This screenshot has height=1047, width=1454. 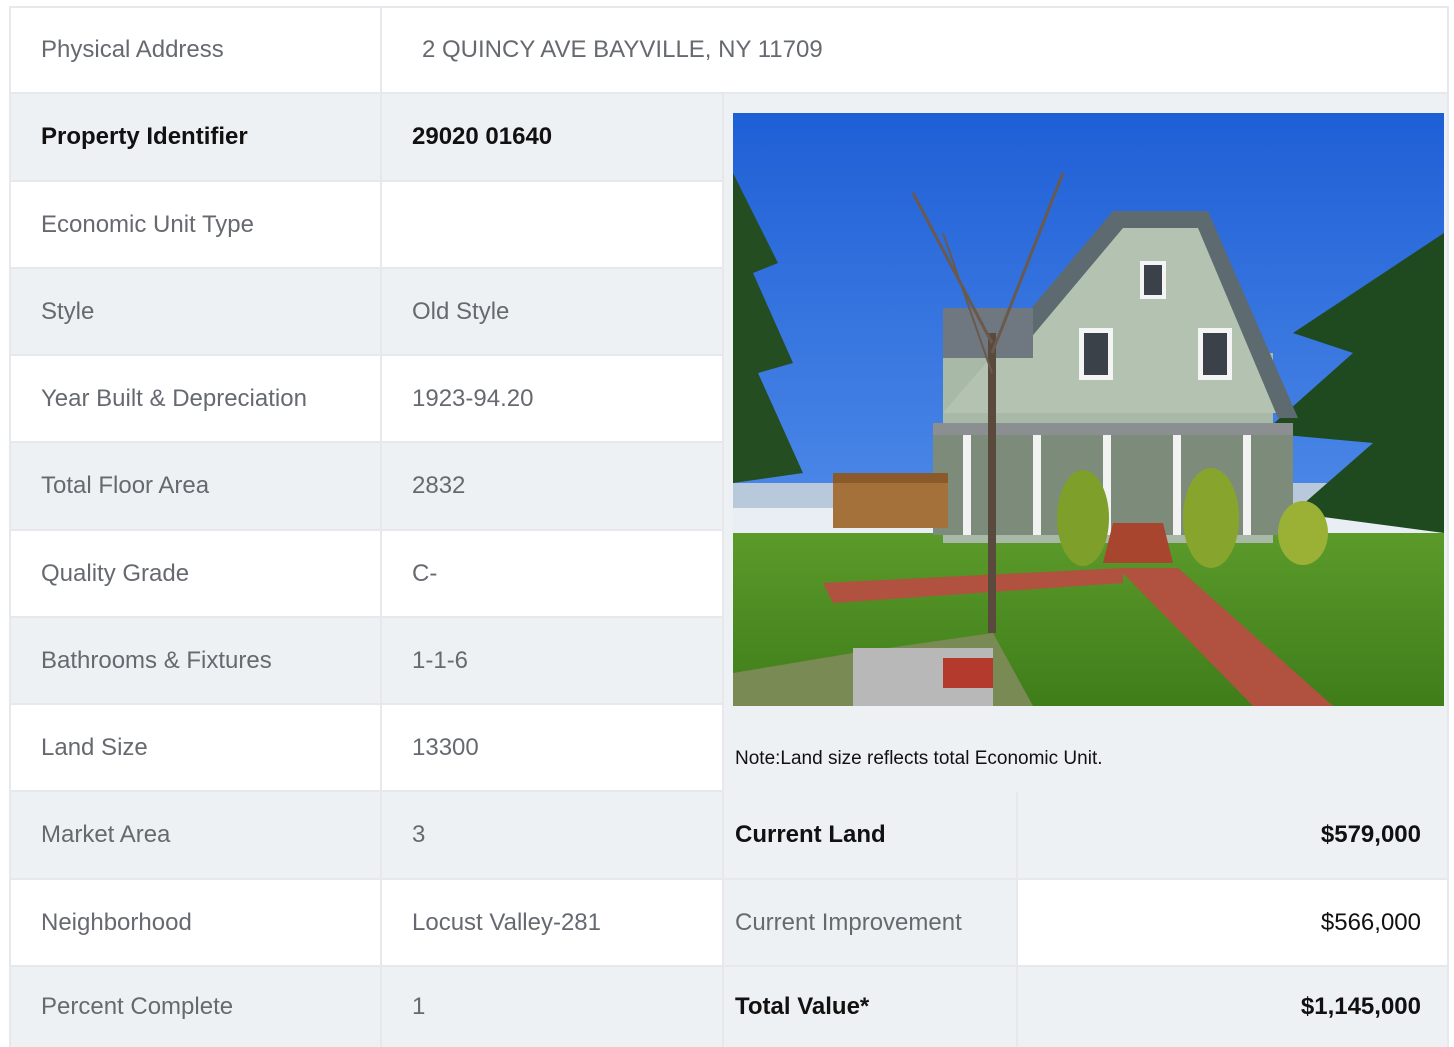 What do you see at coordinates (552, 138) in the screenshot?
I see `property-identifier-value: 29020 01640` at bounding box center [552, 138].